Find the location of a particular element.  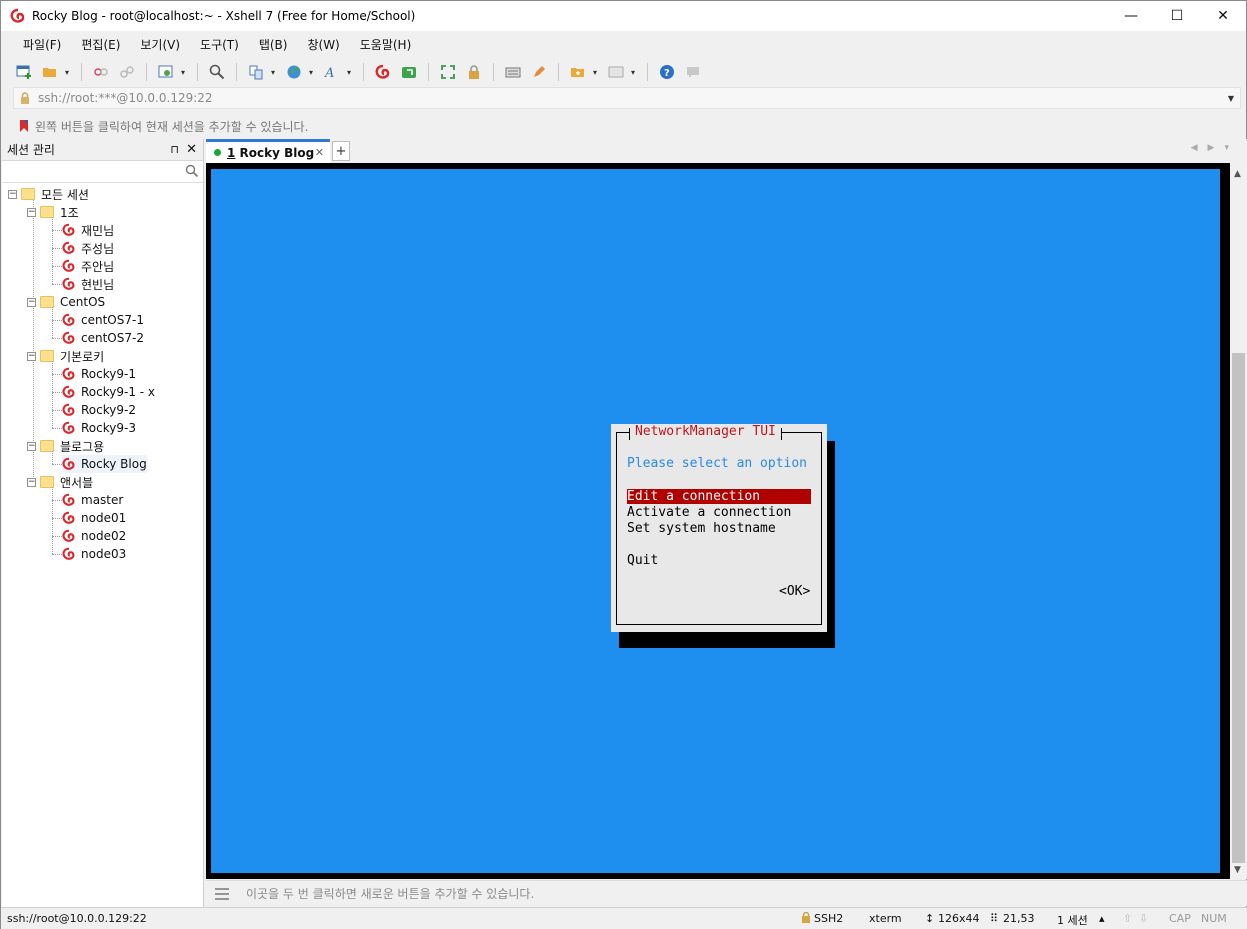

tree-group: − 앤서블 is located at coordinates (60, 482).